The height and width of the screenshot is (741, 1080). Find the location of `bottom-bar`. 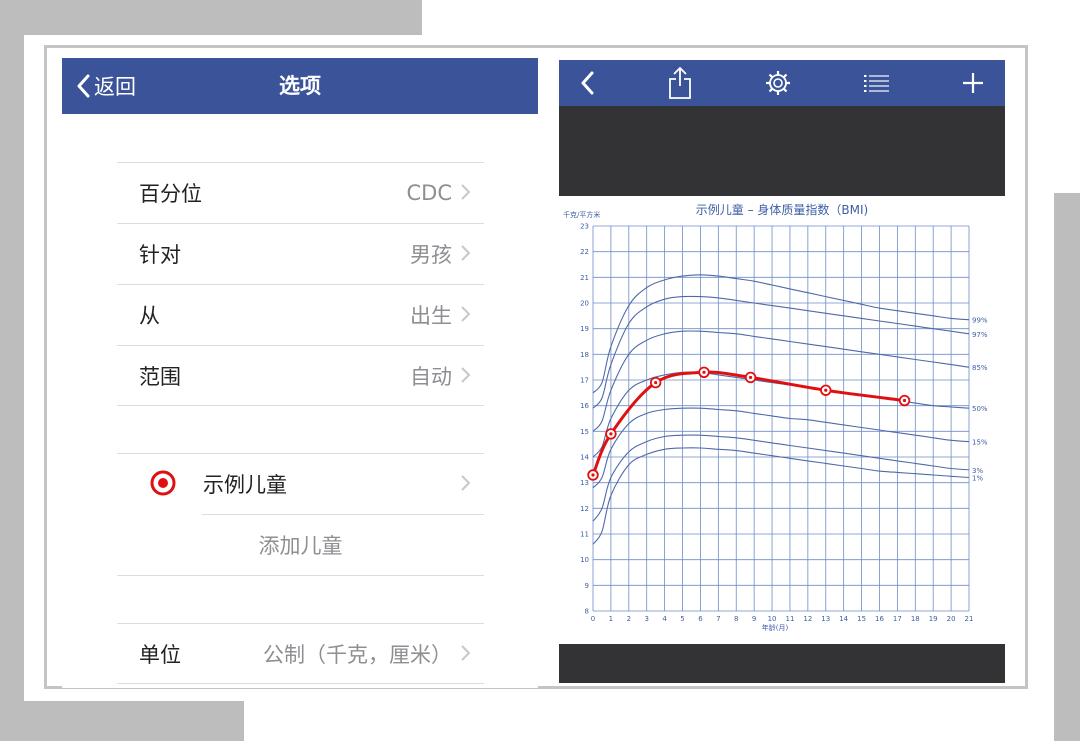

bottom-bar is located at coordinates (782, 663).